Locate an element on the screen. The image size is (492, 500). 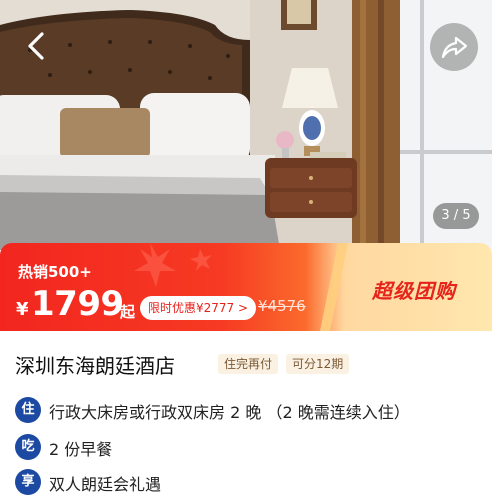
food-badge-icon: 吃 is located at coordinates (28, 447).